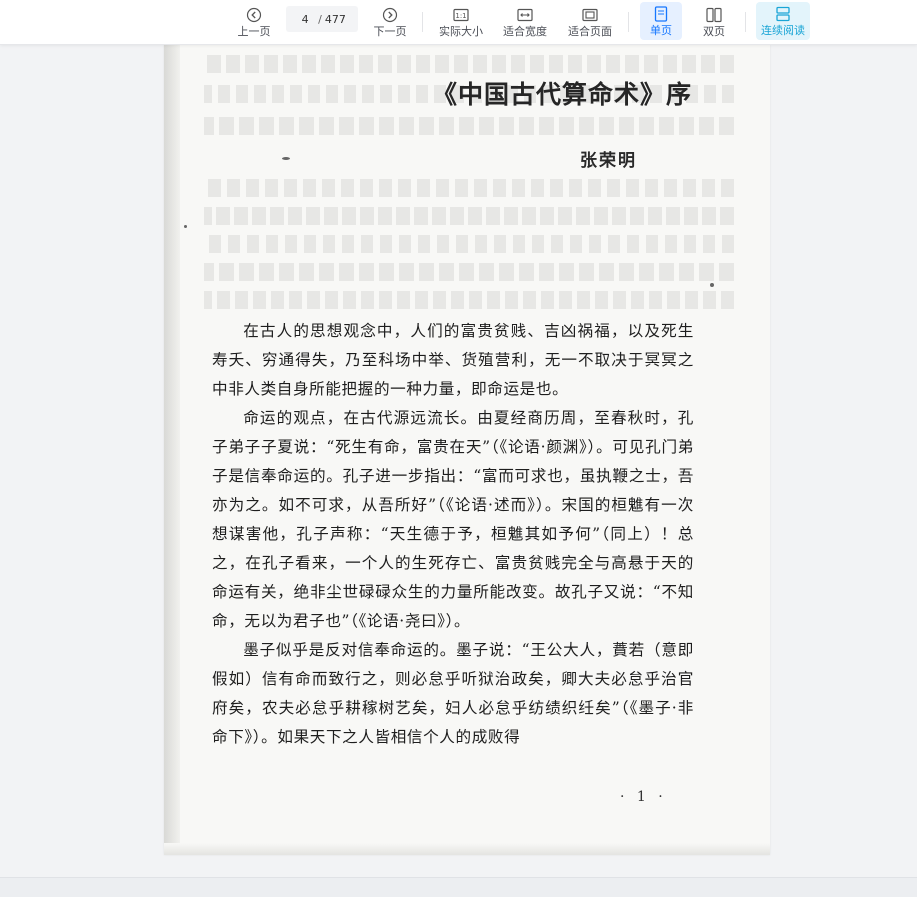 This screenshot has width=917, height=897. What do you see at coordinates (458, 887) in the screenshot?
I see `bottom-status-bar` at bounding box center [458, 887].